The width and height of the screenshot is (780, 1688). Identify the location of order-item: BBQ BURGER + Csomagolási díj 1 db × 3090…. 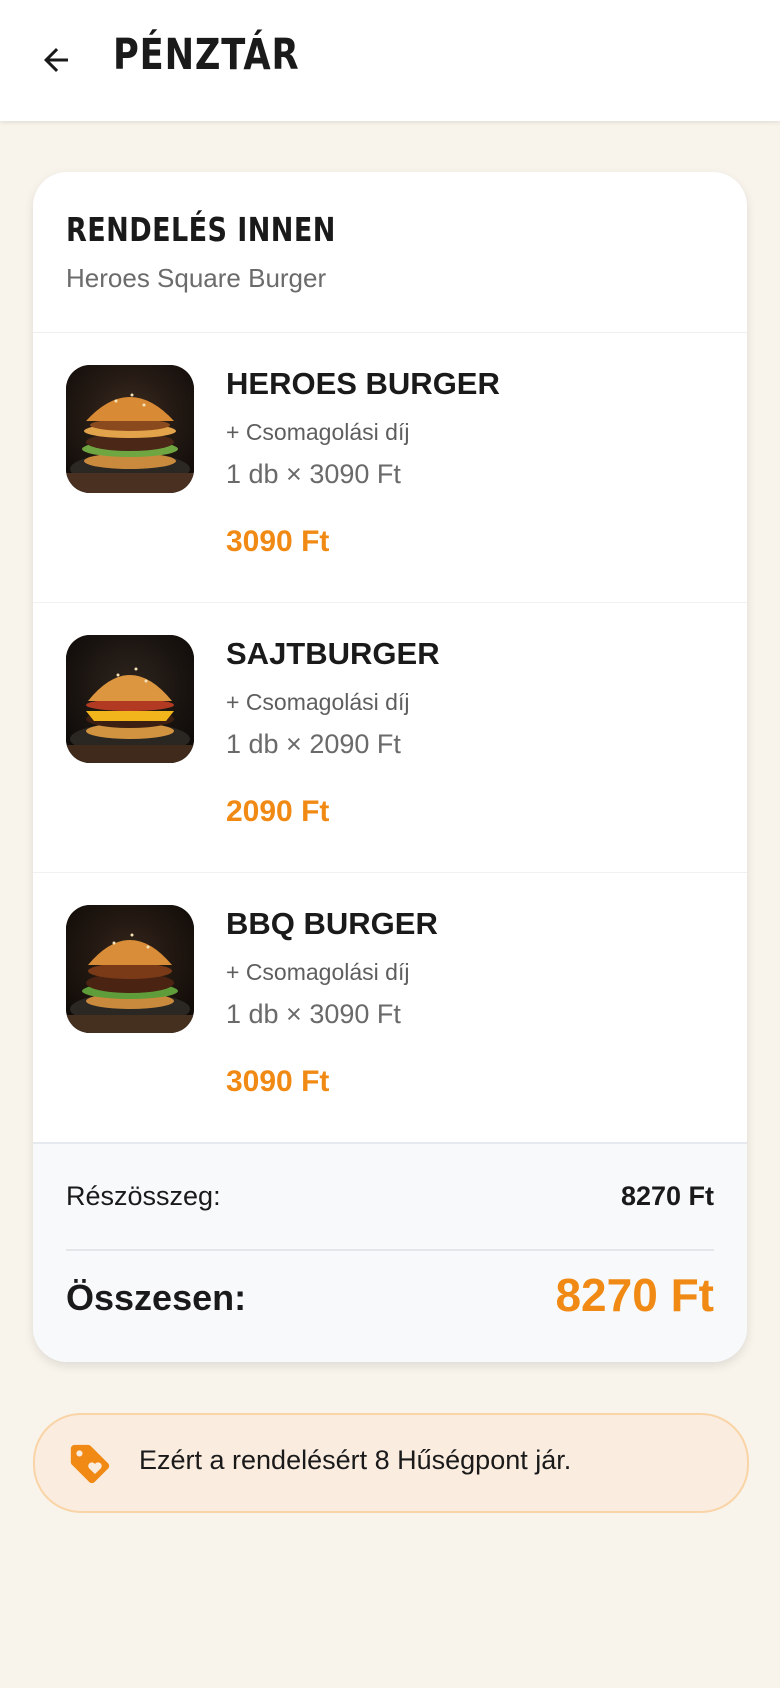
(390, 1007).